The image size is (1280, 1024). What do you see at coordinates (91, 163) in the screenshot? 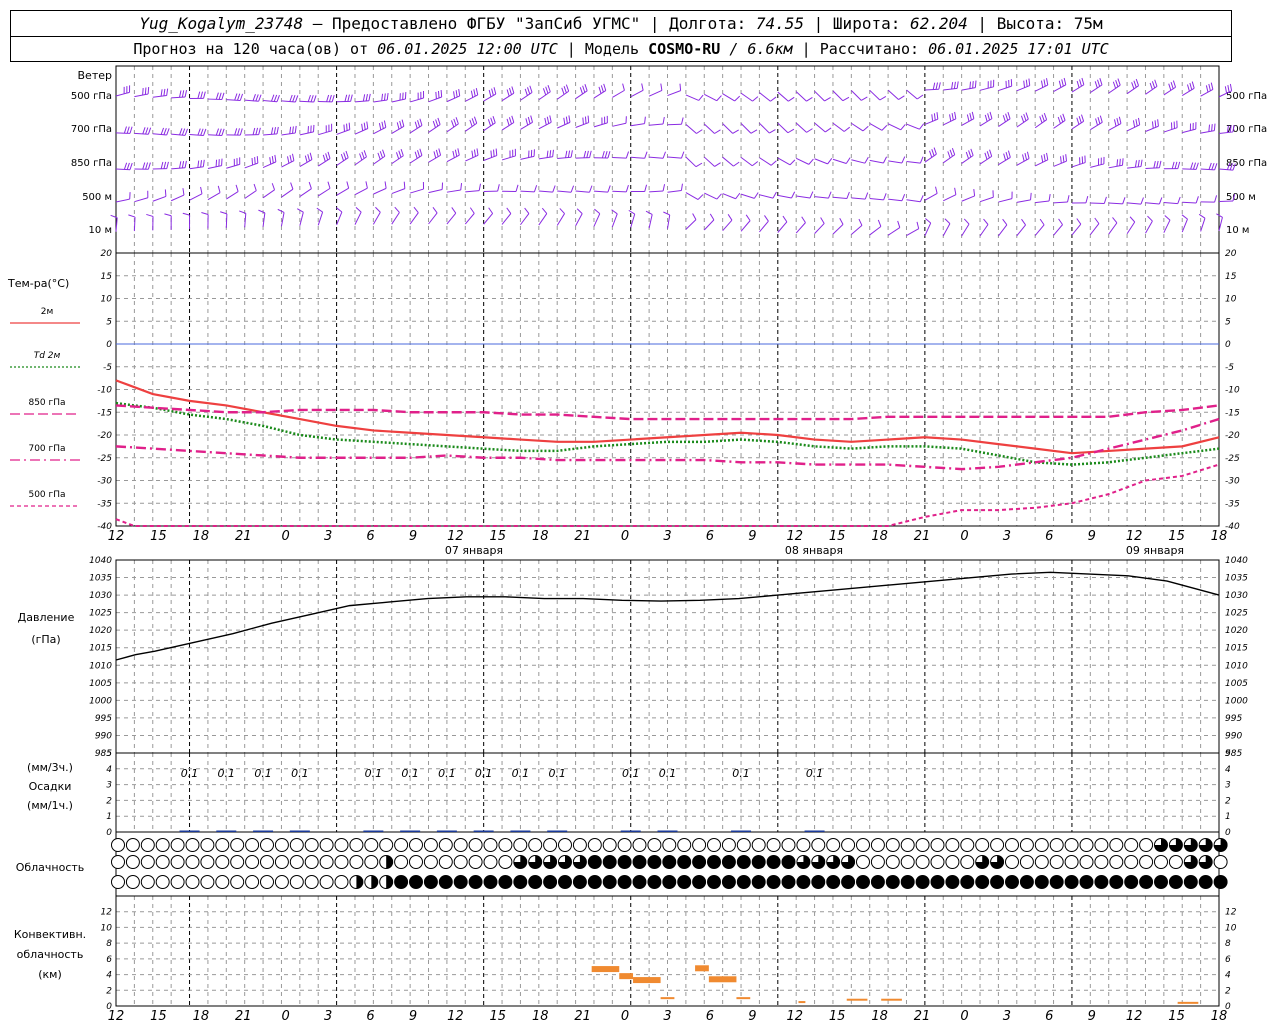
I see `wind-level-left: 850 гПа` at bounding box center [91, 163].